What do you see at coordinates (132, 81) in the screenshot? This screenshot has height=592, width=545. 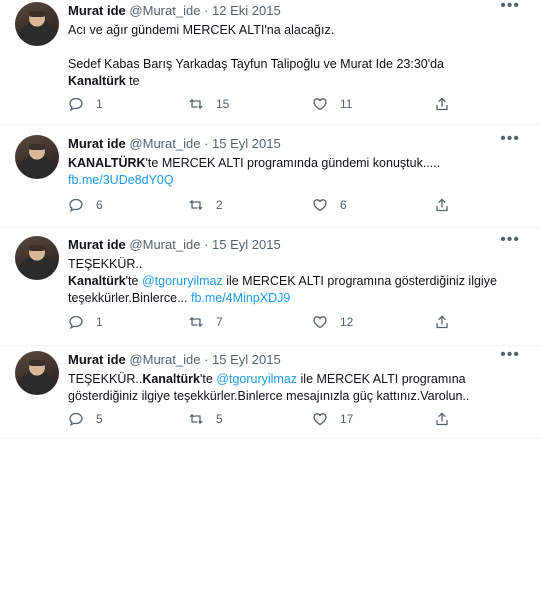 I see `text-segment: te` at bounding box center [132, 81].